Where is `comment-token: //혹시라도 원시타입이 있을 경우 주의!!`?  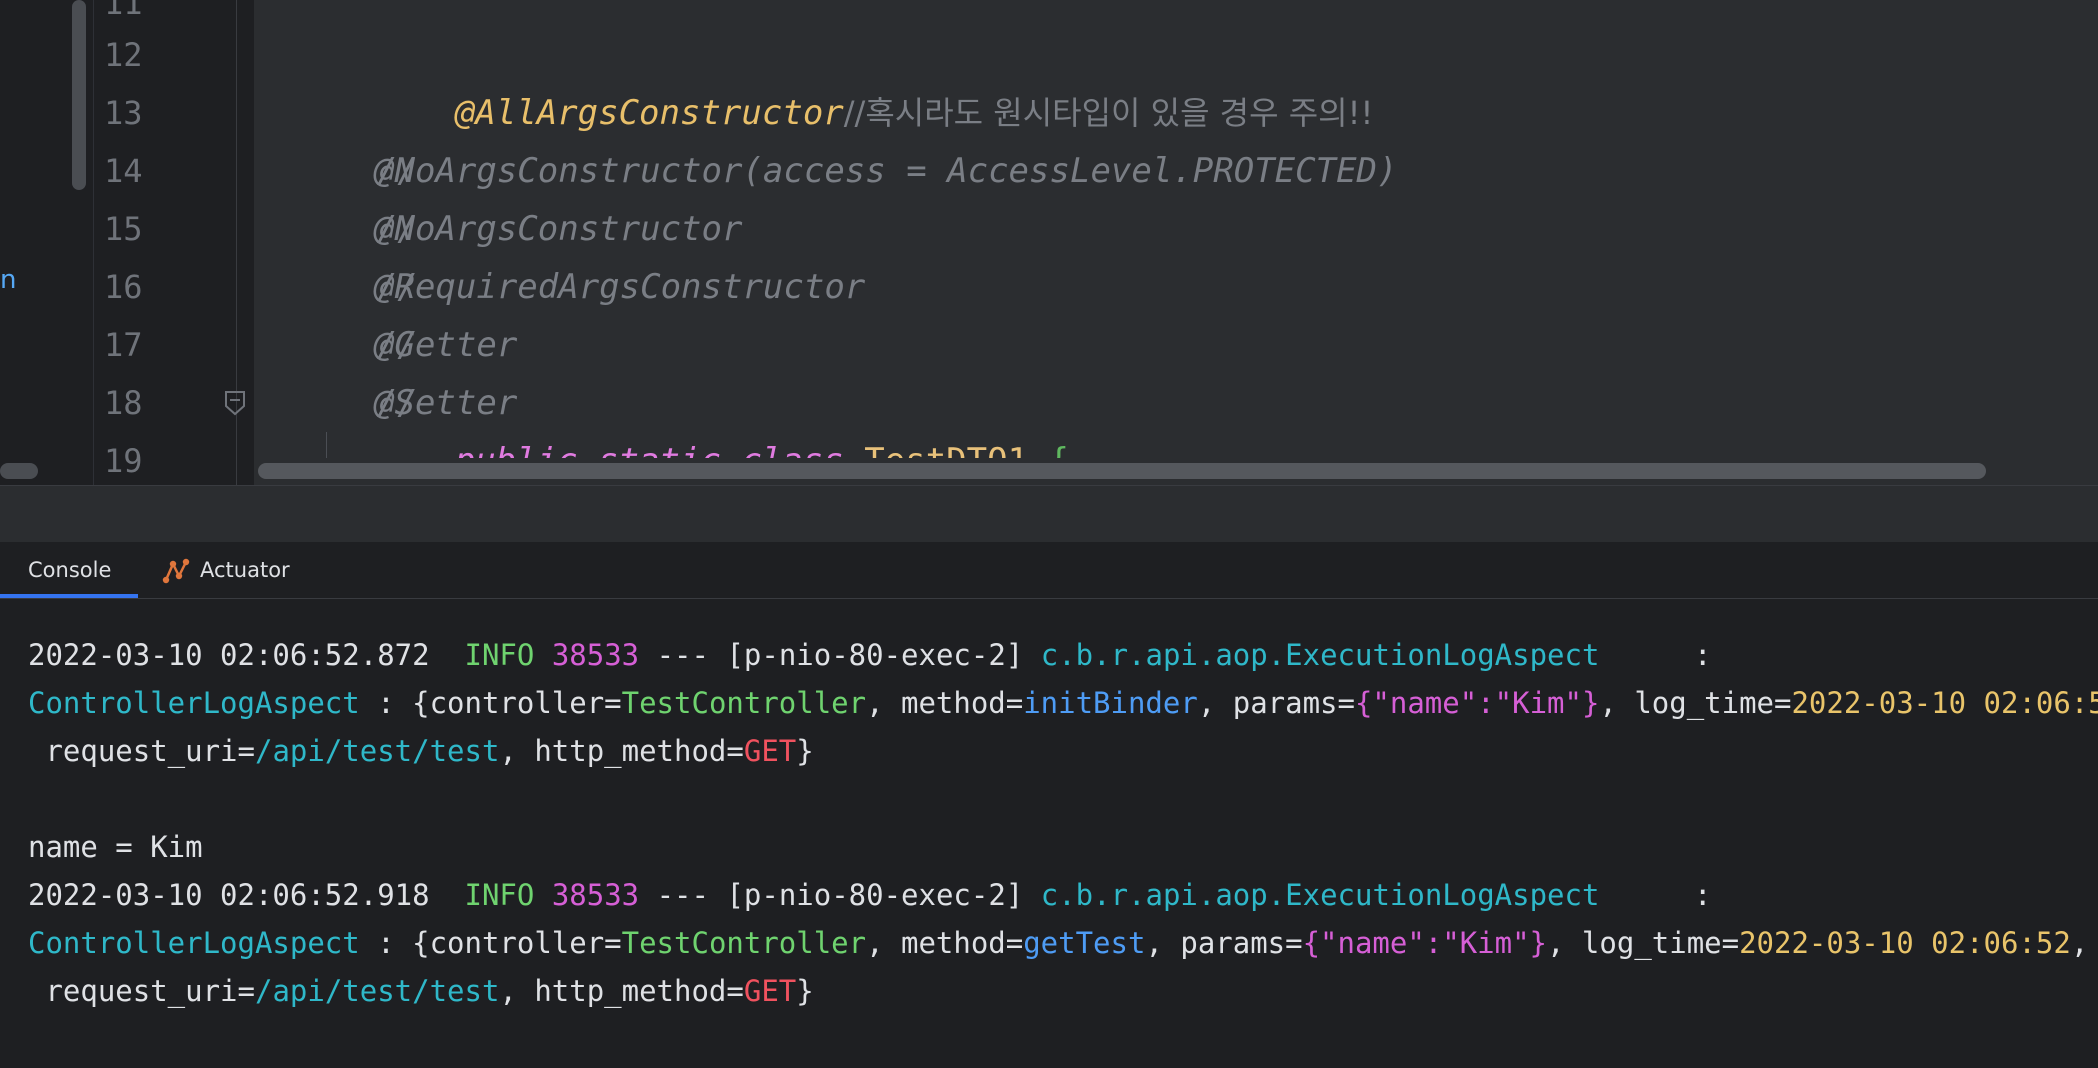 comment-token: //혹시라도 원시타입이 있을 경우 주의!! is located at coordinates (1108, 113).